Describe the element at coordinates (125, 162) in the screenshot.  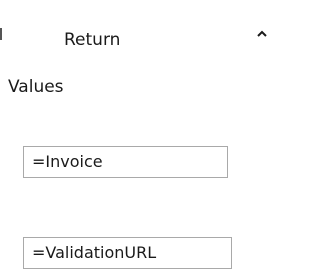
I see `return-value-field-invoice: =Invoice` at that location.